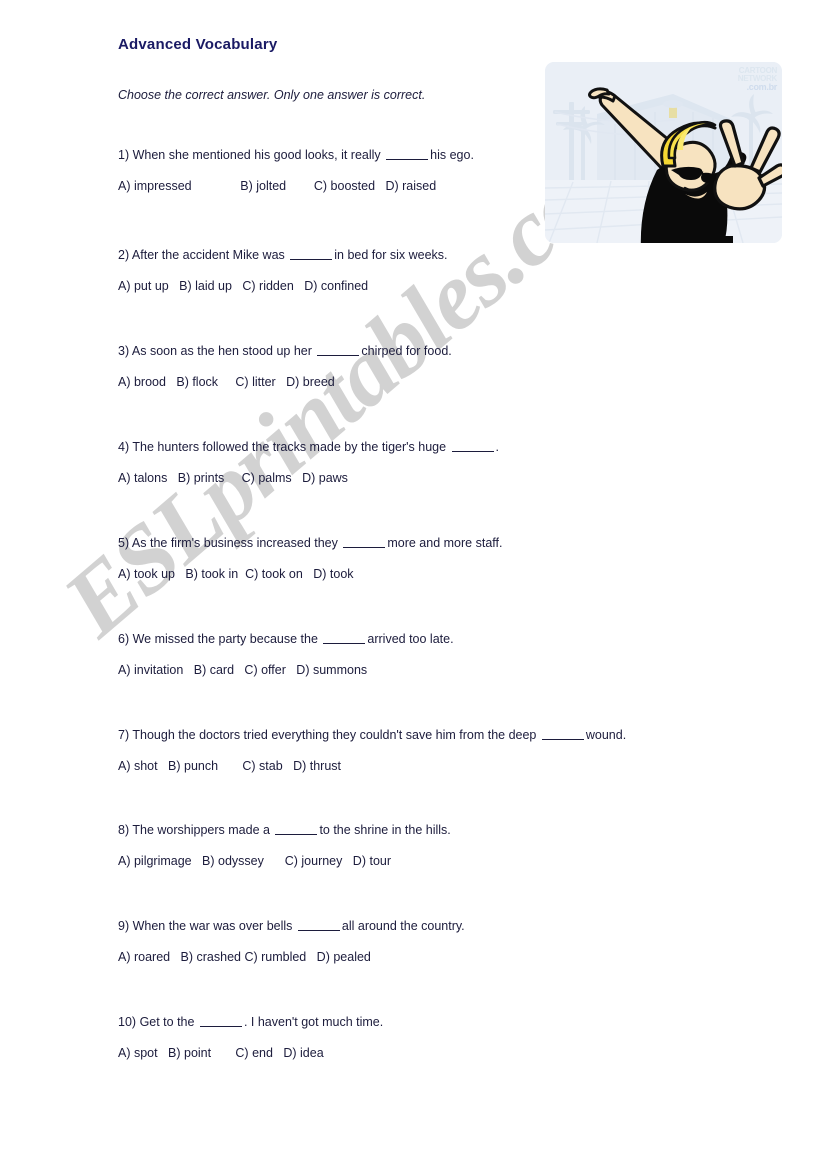  Describe the element at coordinates (124, 351) in the screenshot. I see `question-number: 3)` at that location.